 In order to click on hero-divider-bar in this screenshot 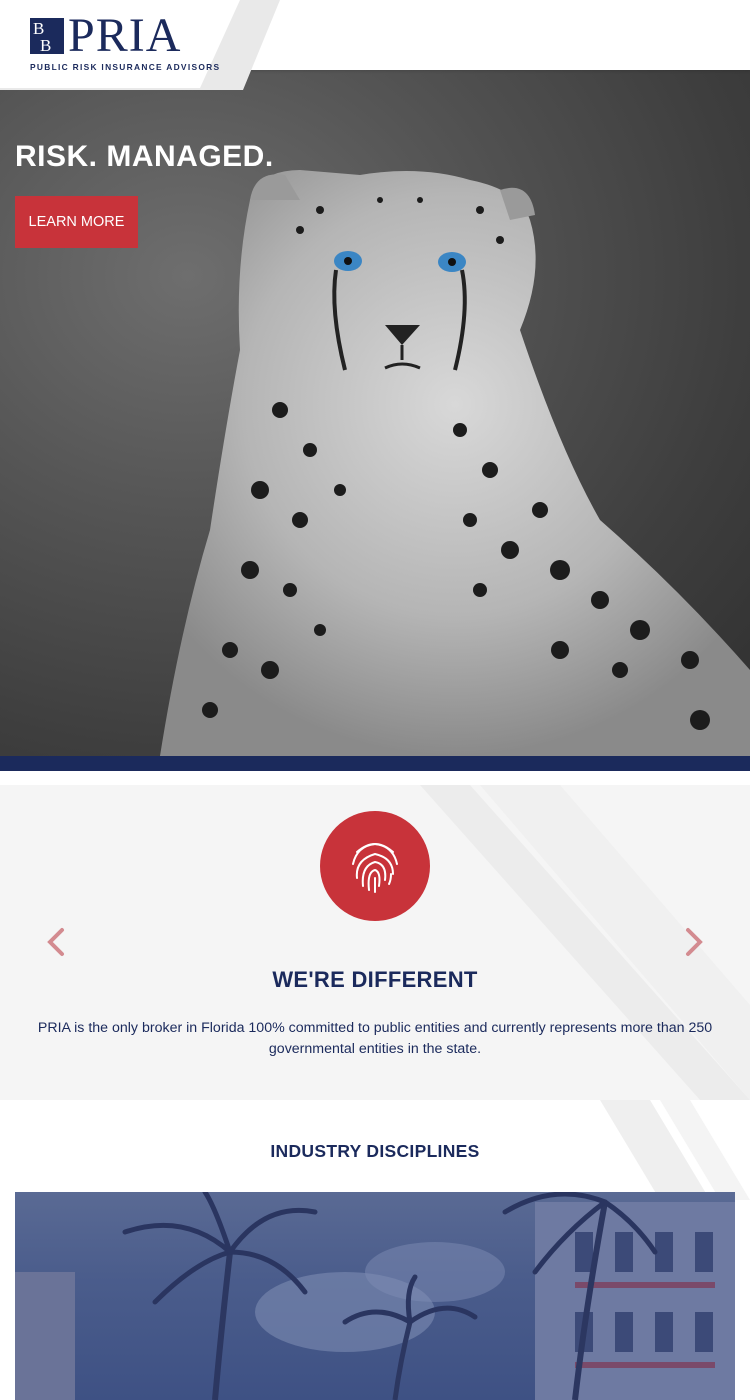, I will do `click(375, 763)`.